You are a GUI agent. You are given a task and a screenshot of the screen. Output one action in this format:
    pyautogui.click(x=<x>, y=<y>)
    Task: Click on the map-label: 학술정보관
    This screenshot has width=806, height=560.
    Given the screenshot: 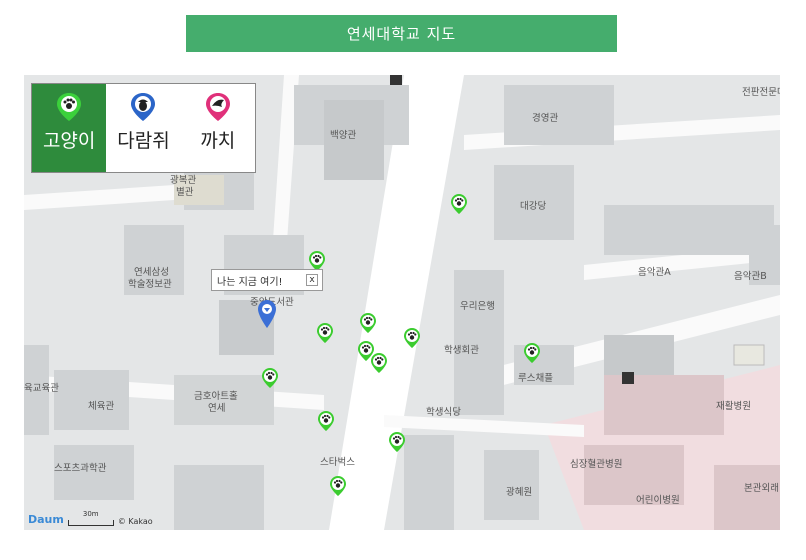 What is the action you would take?
    pyautogui.click(x=150, y=284)
    